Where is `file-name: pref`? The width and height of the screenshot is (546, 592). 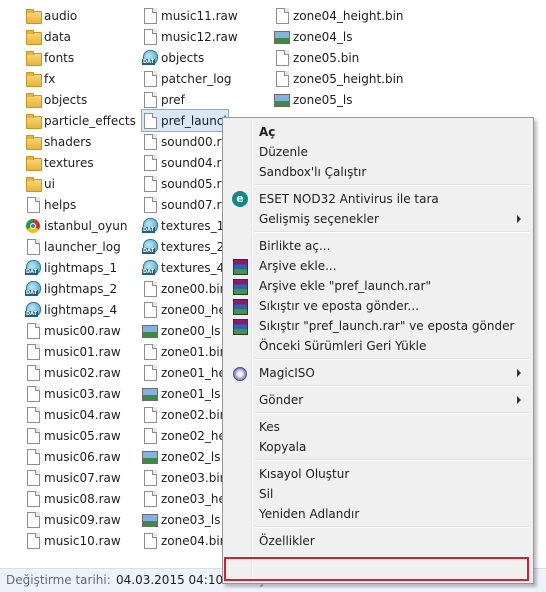 file-name: pref is located at coordinates (173, 99).